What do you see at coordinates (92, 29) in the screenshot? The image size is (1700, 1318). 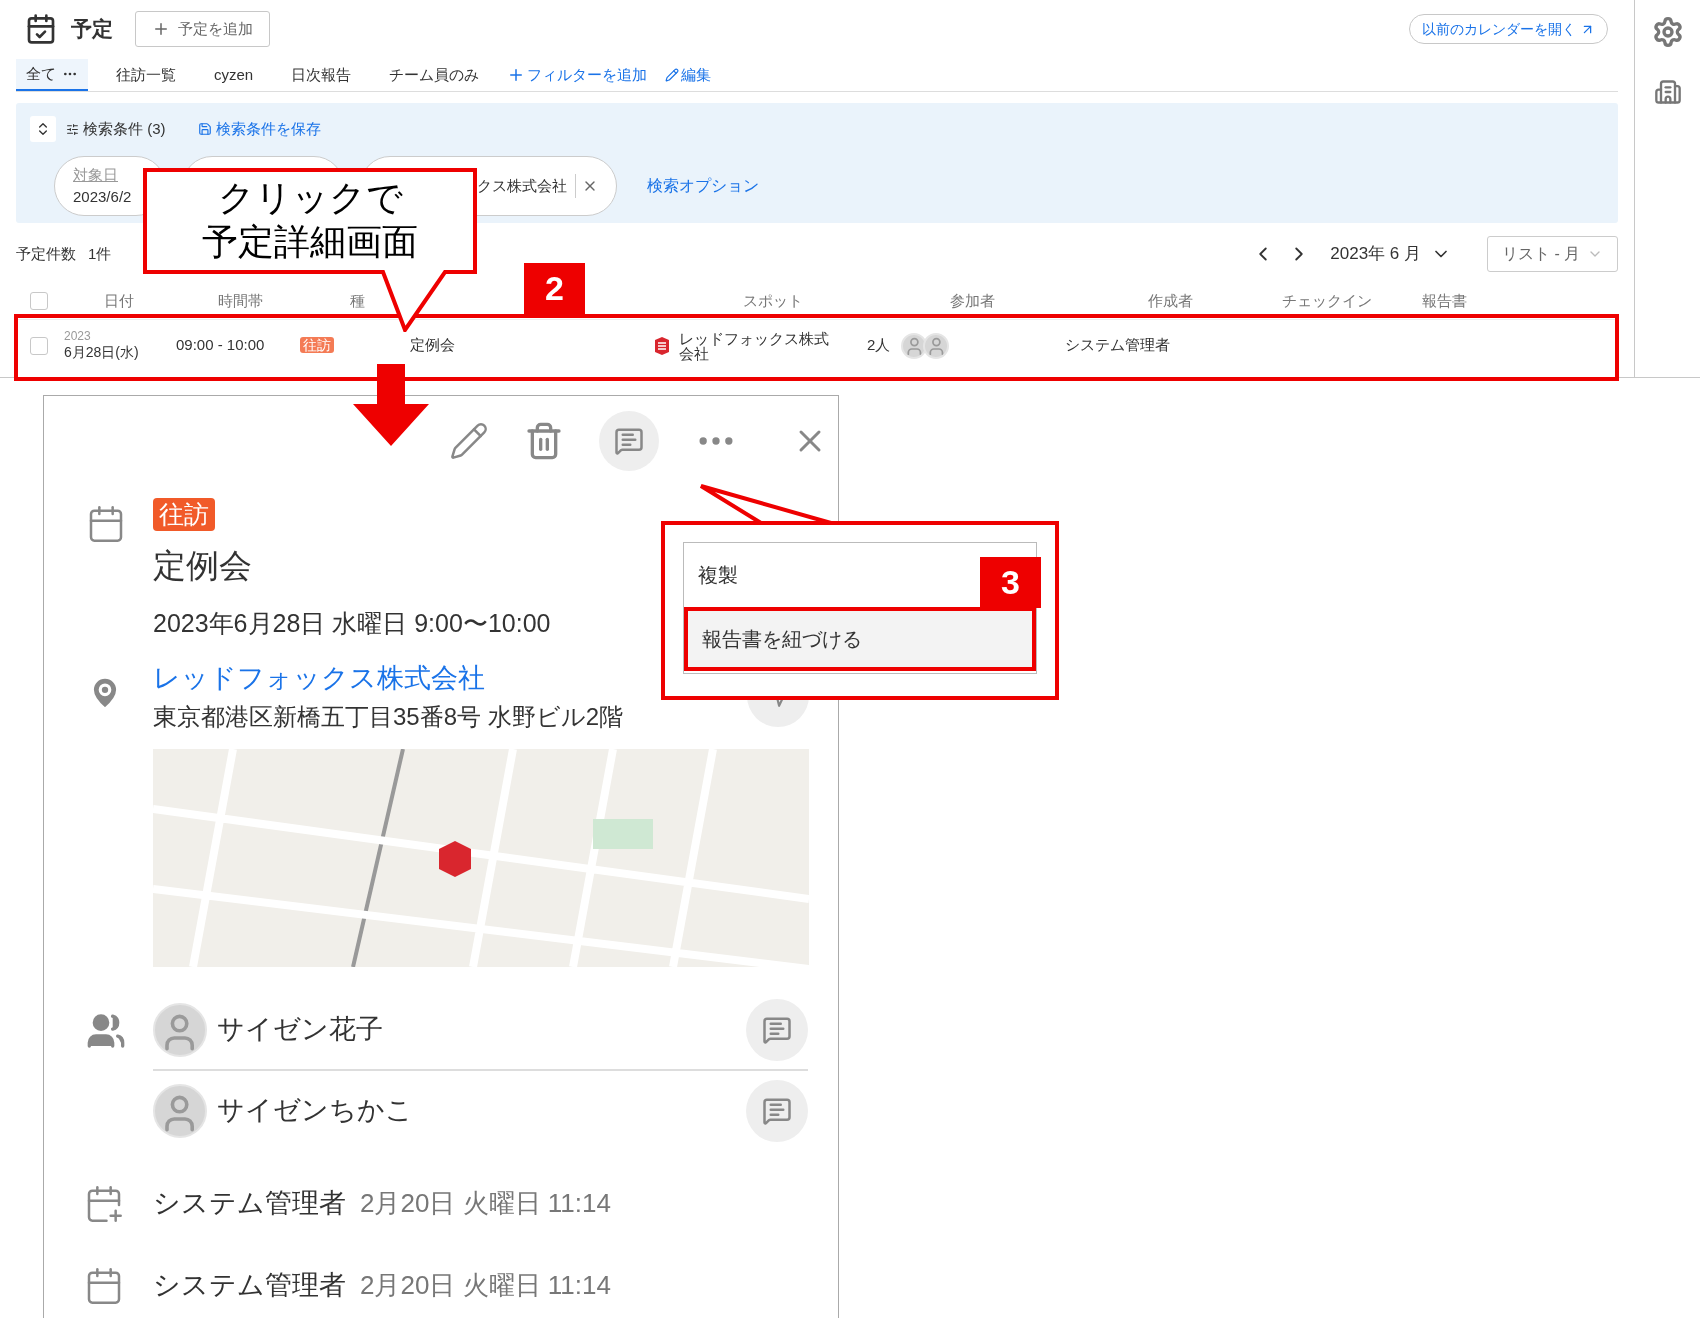 I see `page-title: 予定` at bounding box center [92, 29].